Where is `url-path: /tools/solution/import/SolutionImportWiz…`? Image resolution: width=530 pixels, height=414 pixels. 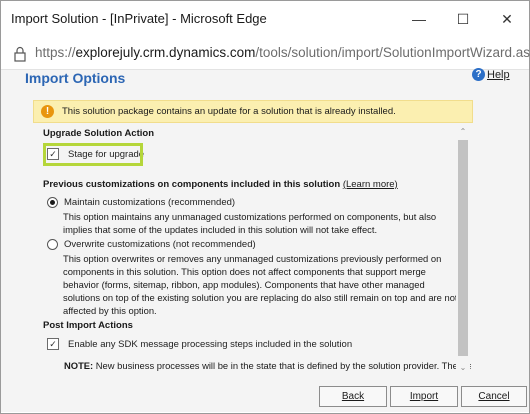 url-path: /tools/solution/import/SolutionImportWiz… is located at coordinates (392, 52).